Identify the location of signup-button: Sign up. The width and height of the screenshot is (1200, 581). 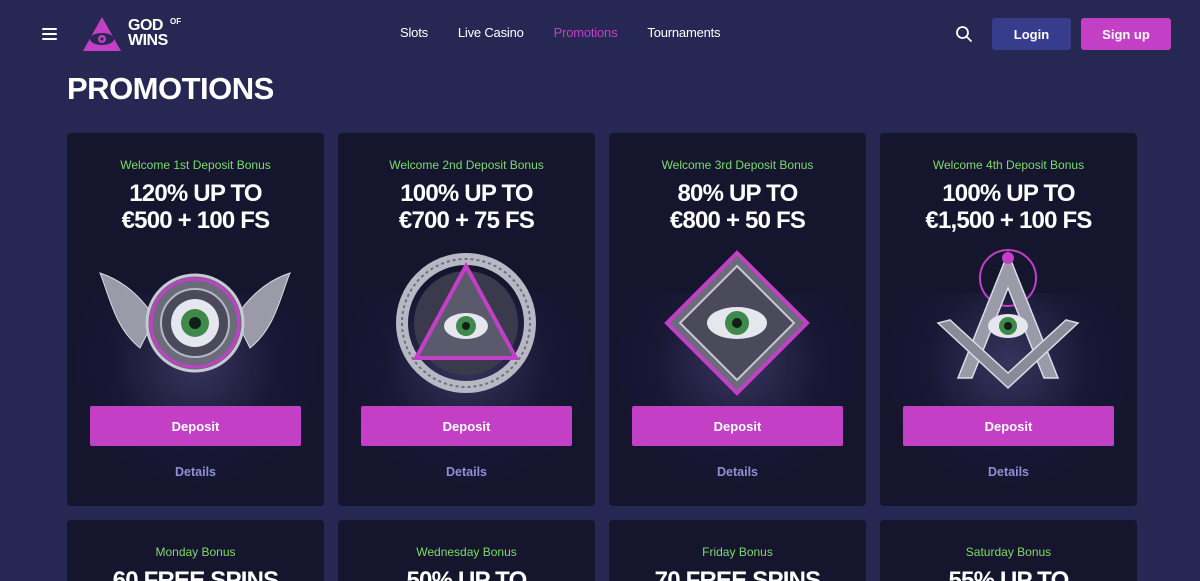
(1126, 34).